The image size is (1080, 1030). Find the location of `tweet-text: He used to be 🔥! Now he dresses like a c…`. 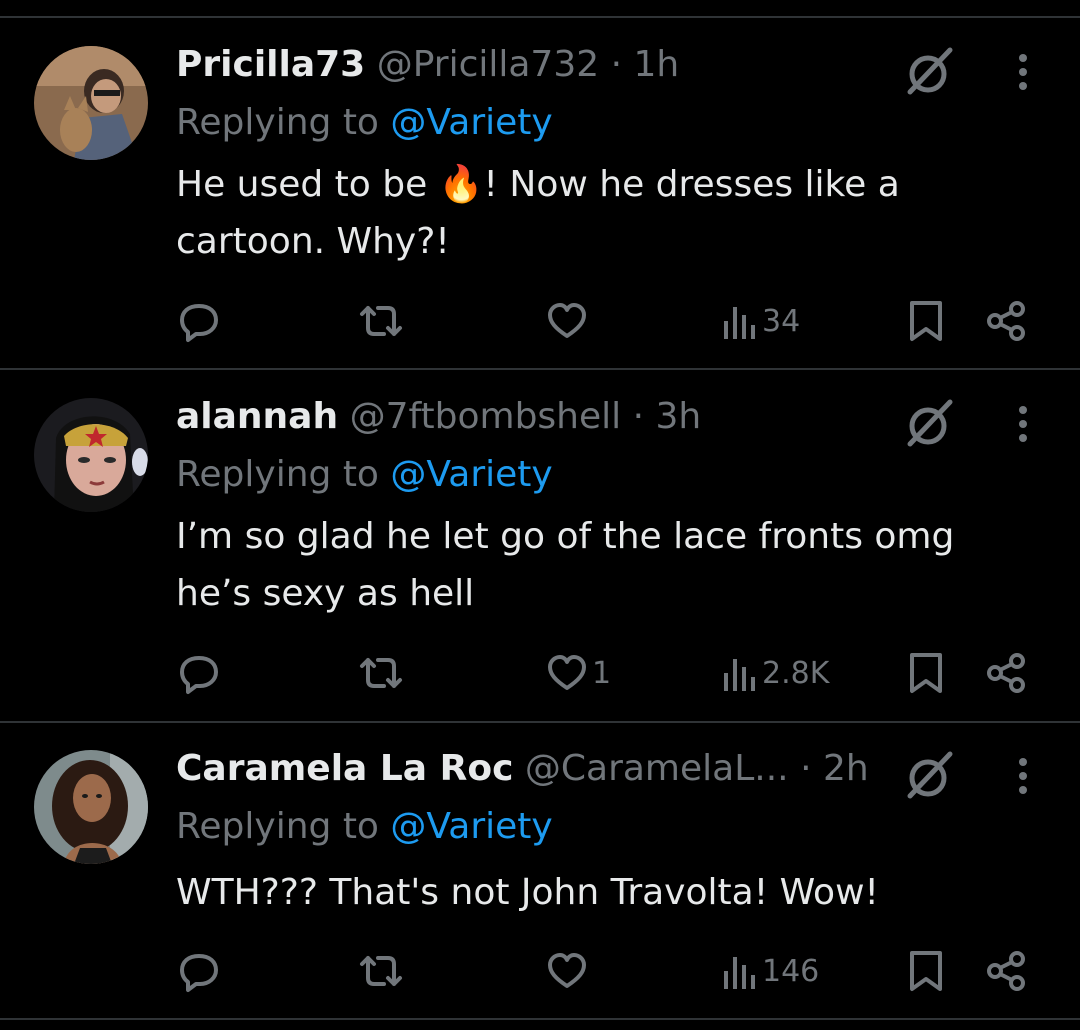

tweet-text: He used to be 🔥! Now he dresses like a c… is located at coordinates (606, 213).